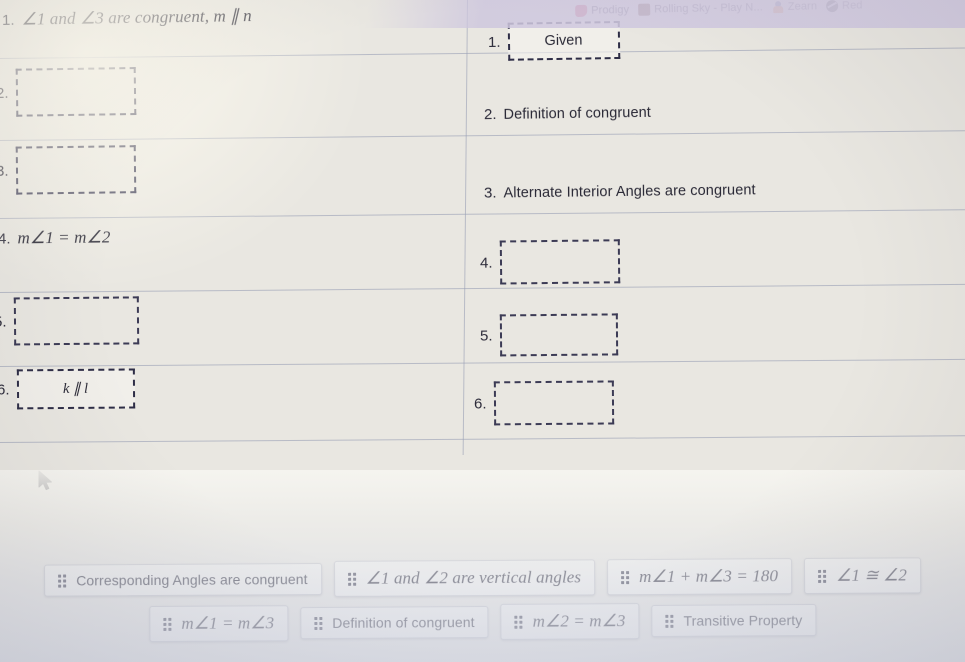 This screenshot has height=662, width=965. What do you see at coordinates (486, 335) in the screenshot?
I see `reason-number: 5.` at bounding box center [486, 335].